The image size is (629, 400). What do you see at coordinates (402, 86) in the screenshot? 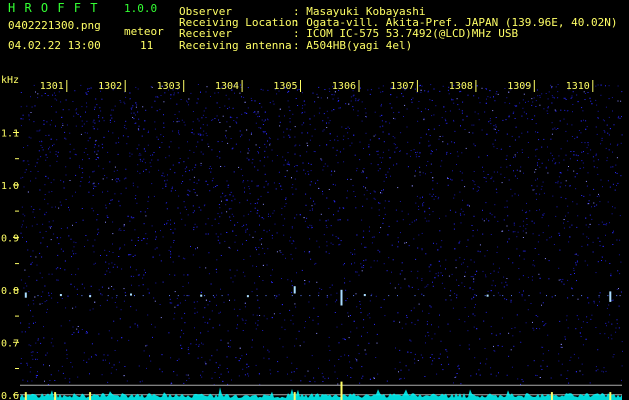
I see `x-tick-label: 1307` at bounding box center [402, 86].